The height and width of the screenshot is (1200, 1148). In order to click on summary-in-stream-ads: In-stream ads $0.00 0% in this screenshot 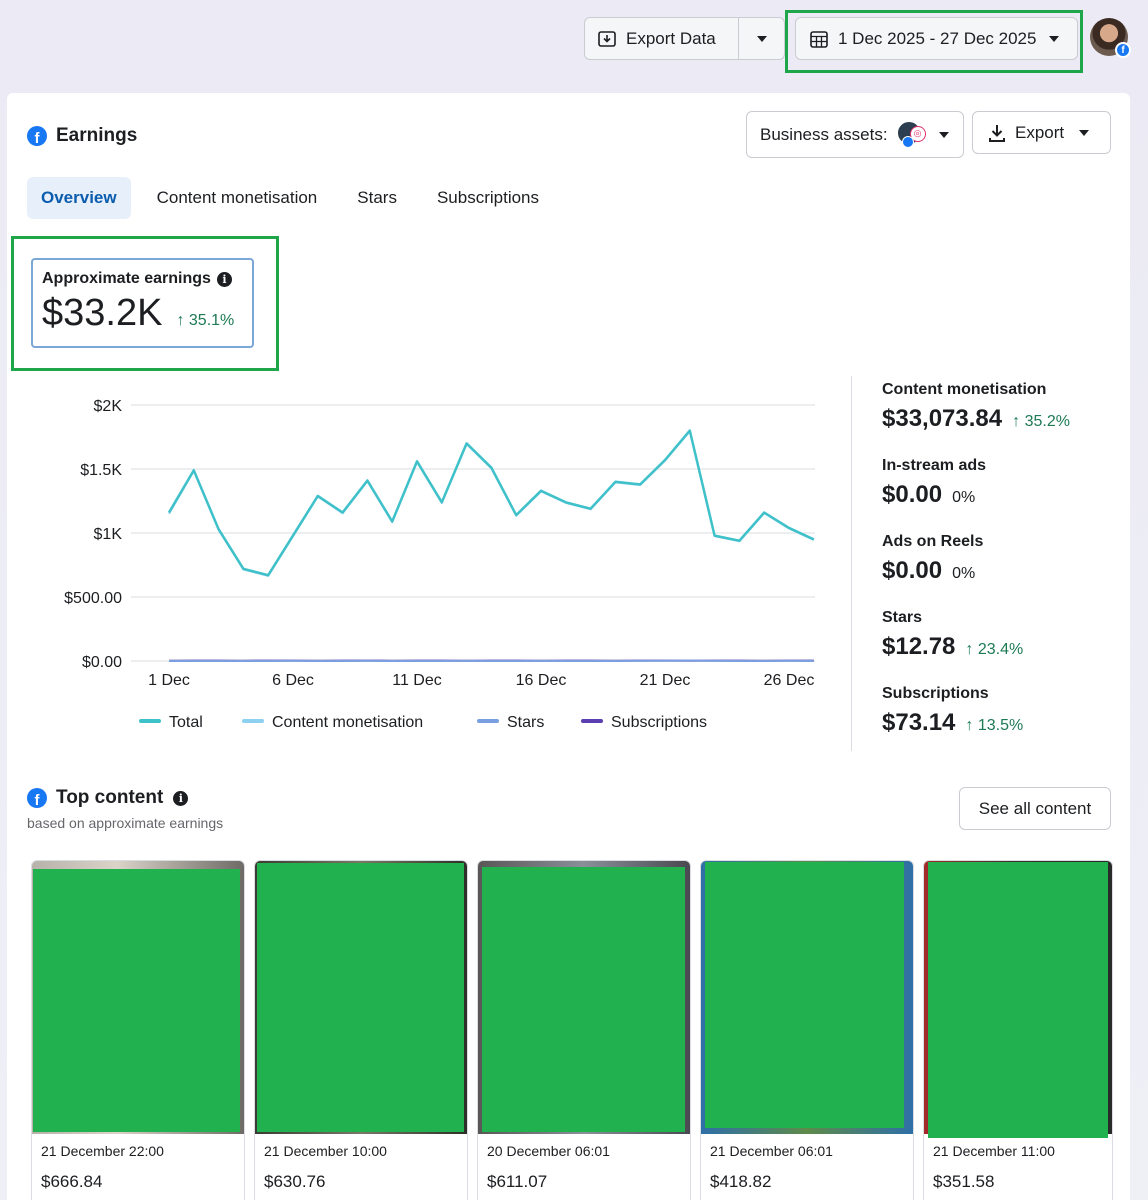, I will do `click(1001, 490)`.